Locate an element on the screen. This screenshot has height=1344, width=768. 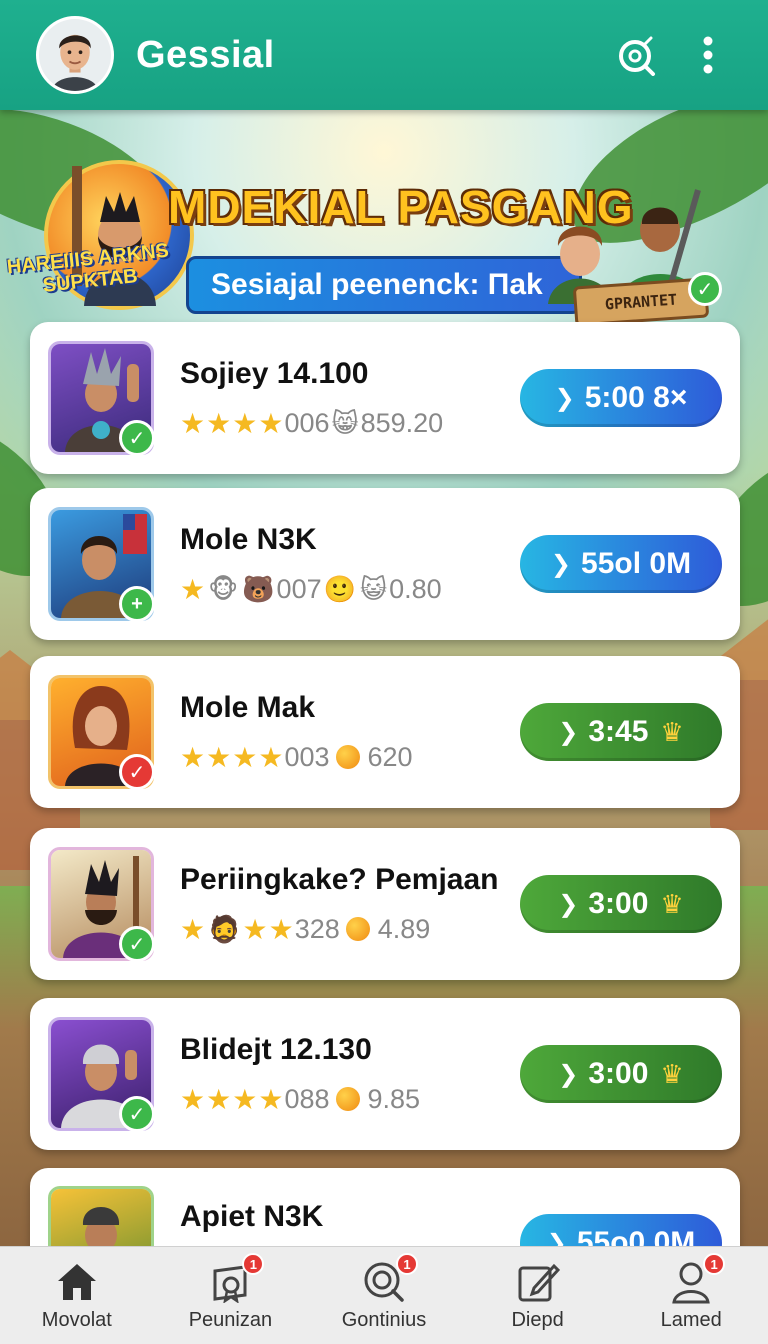
play-button: ❯ 55ol 0M is located at coordinates (621, 564).